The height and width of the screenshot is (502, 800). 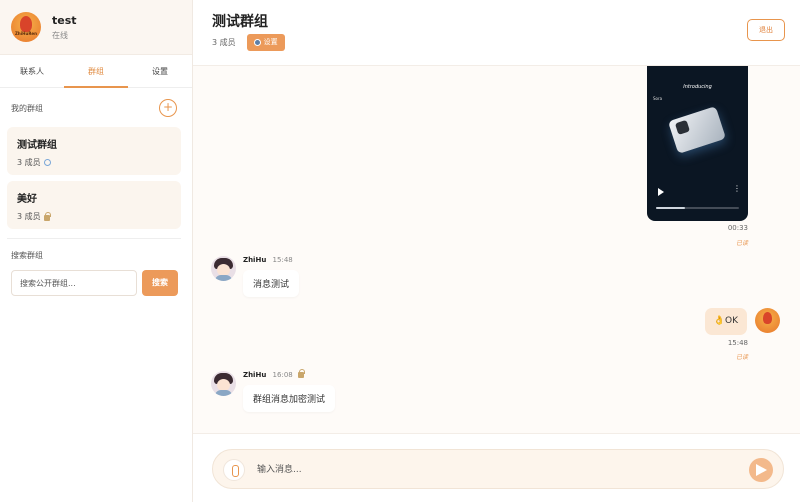 I want to click on group-item-test: 测试群组 3 成员, so click(x=94, y=151).